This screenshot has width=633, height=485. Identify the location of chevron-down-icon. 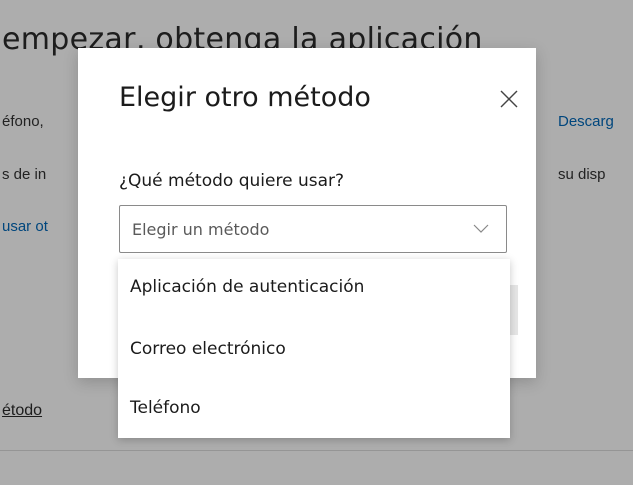
(481, 229).